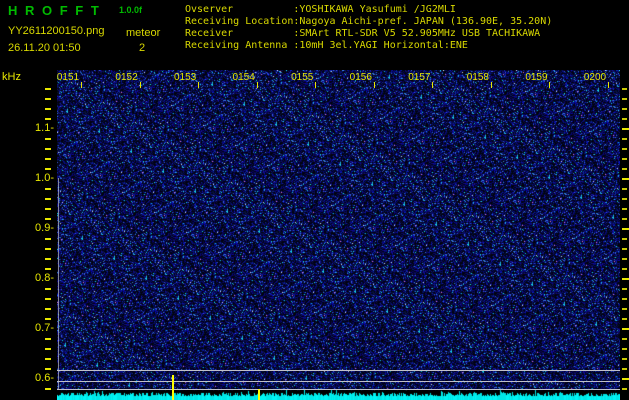 The height and width of the screenshot is (400, 629). What do you see at coordinates (131, 10) in the screenshot?
I see `app-version: 1.0.0f` at bounding box center [131, 10].